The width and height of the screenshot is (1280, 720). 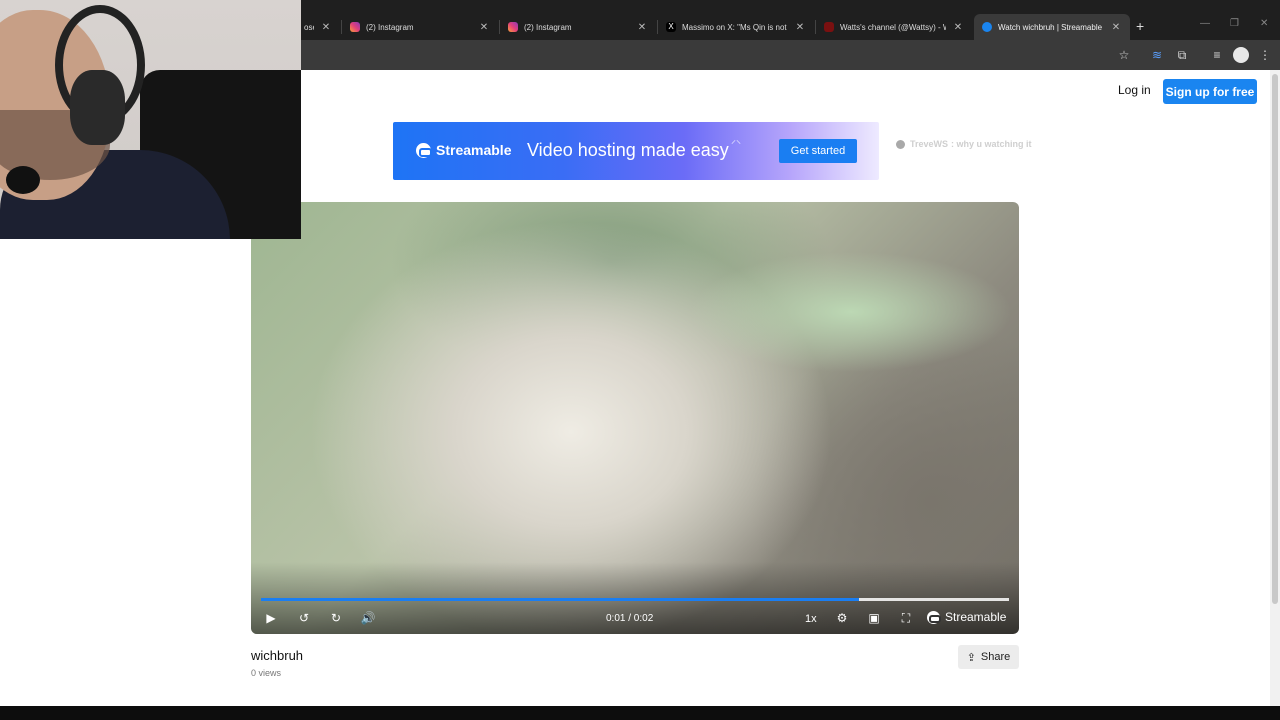 What do you see at coordinates (906, 618) in the screenshot?
I see `fullscreen-icon: ⛶` at bounding box center [906, 618].